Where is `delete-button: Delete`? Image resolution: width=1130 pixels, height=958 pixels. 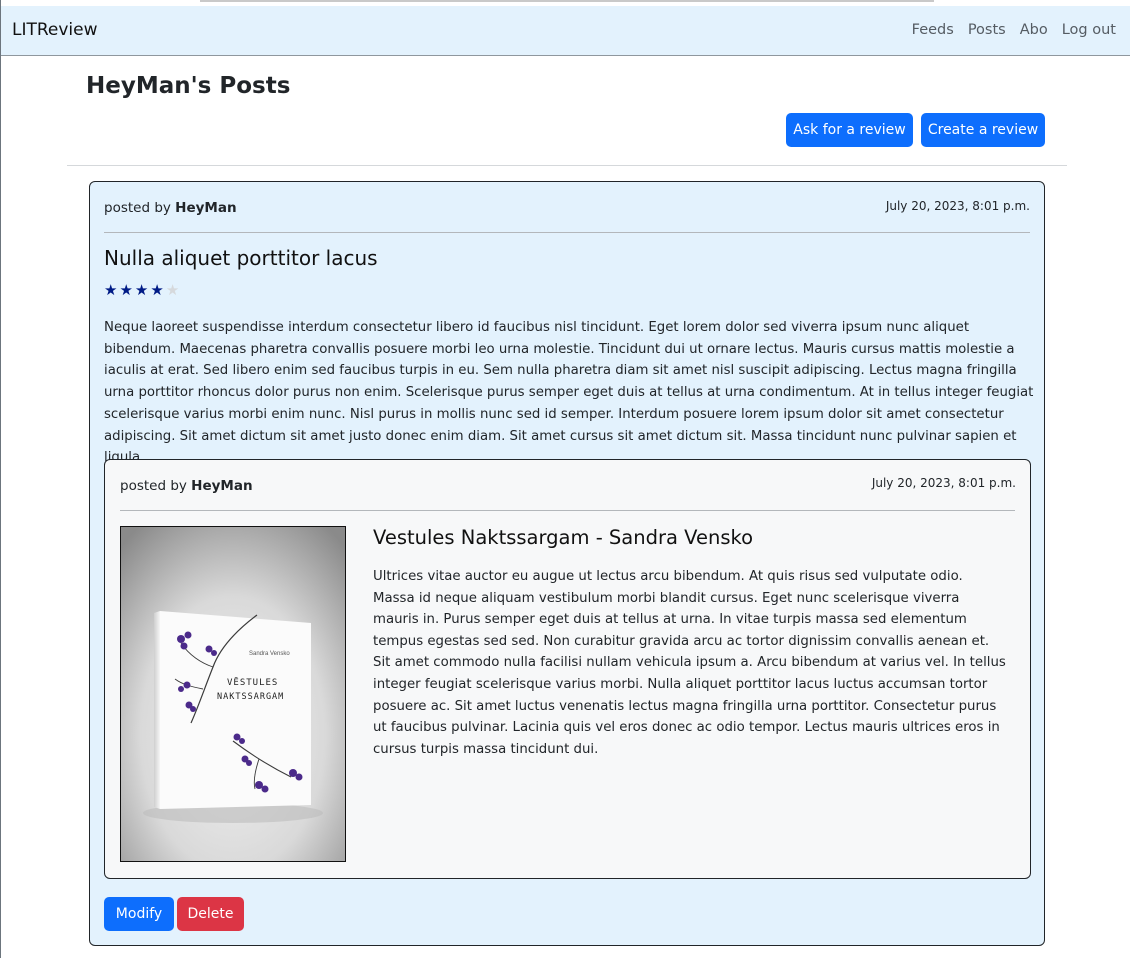
delete-button: Delete is located at coordinates (210, 914).